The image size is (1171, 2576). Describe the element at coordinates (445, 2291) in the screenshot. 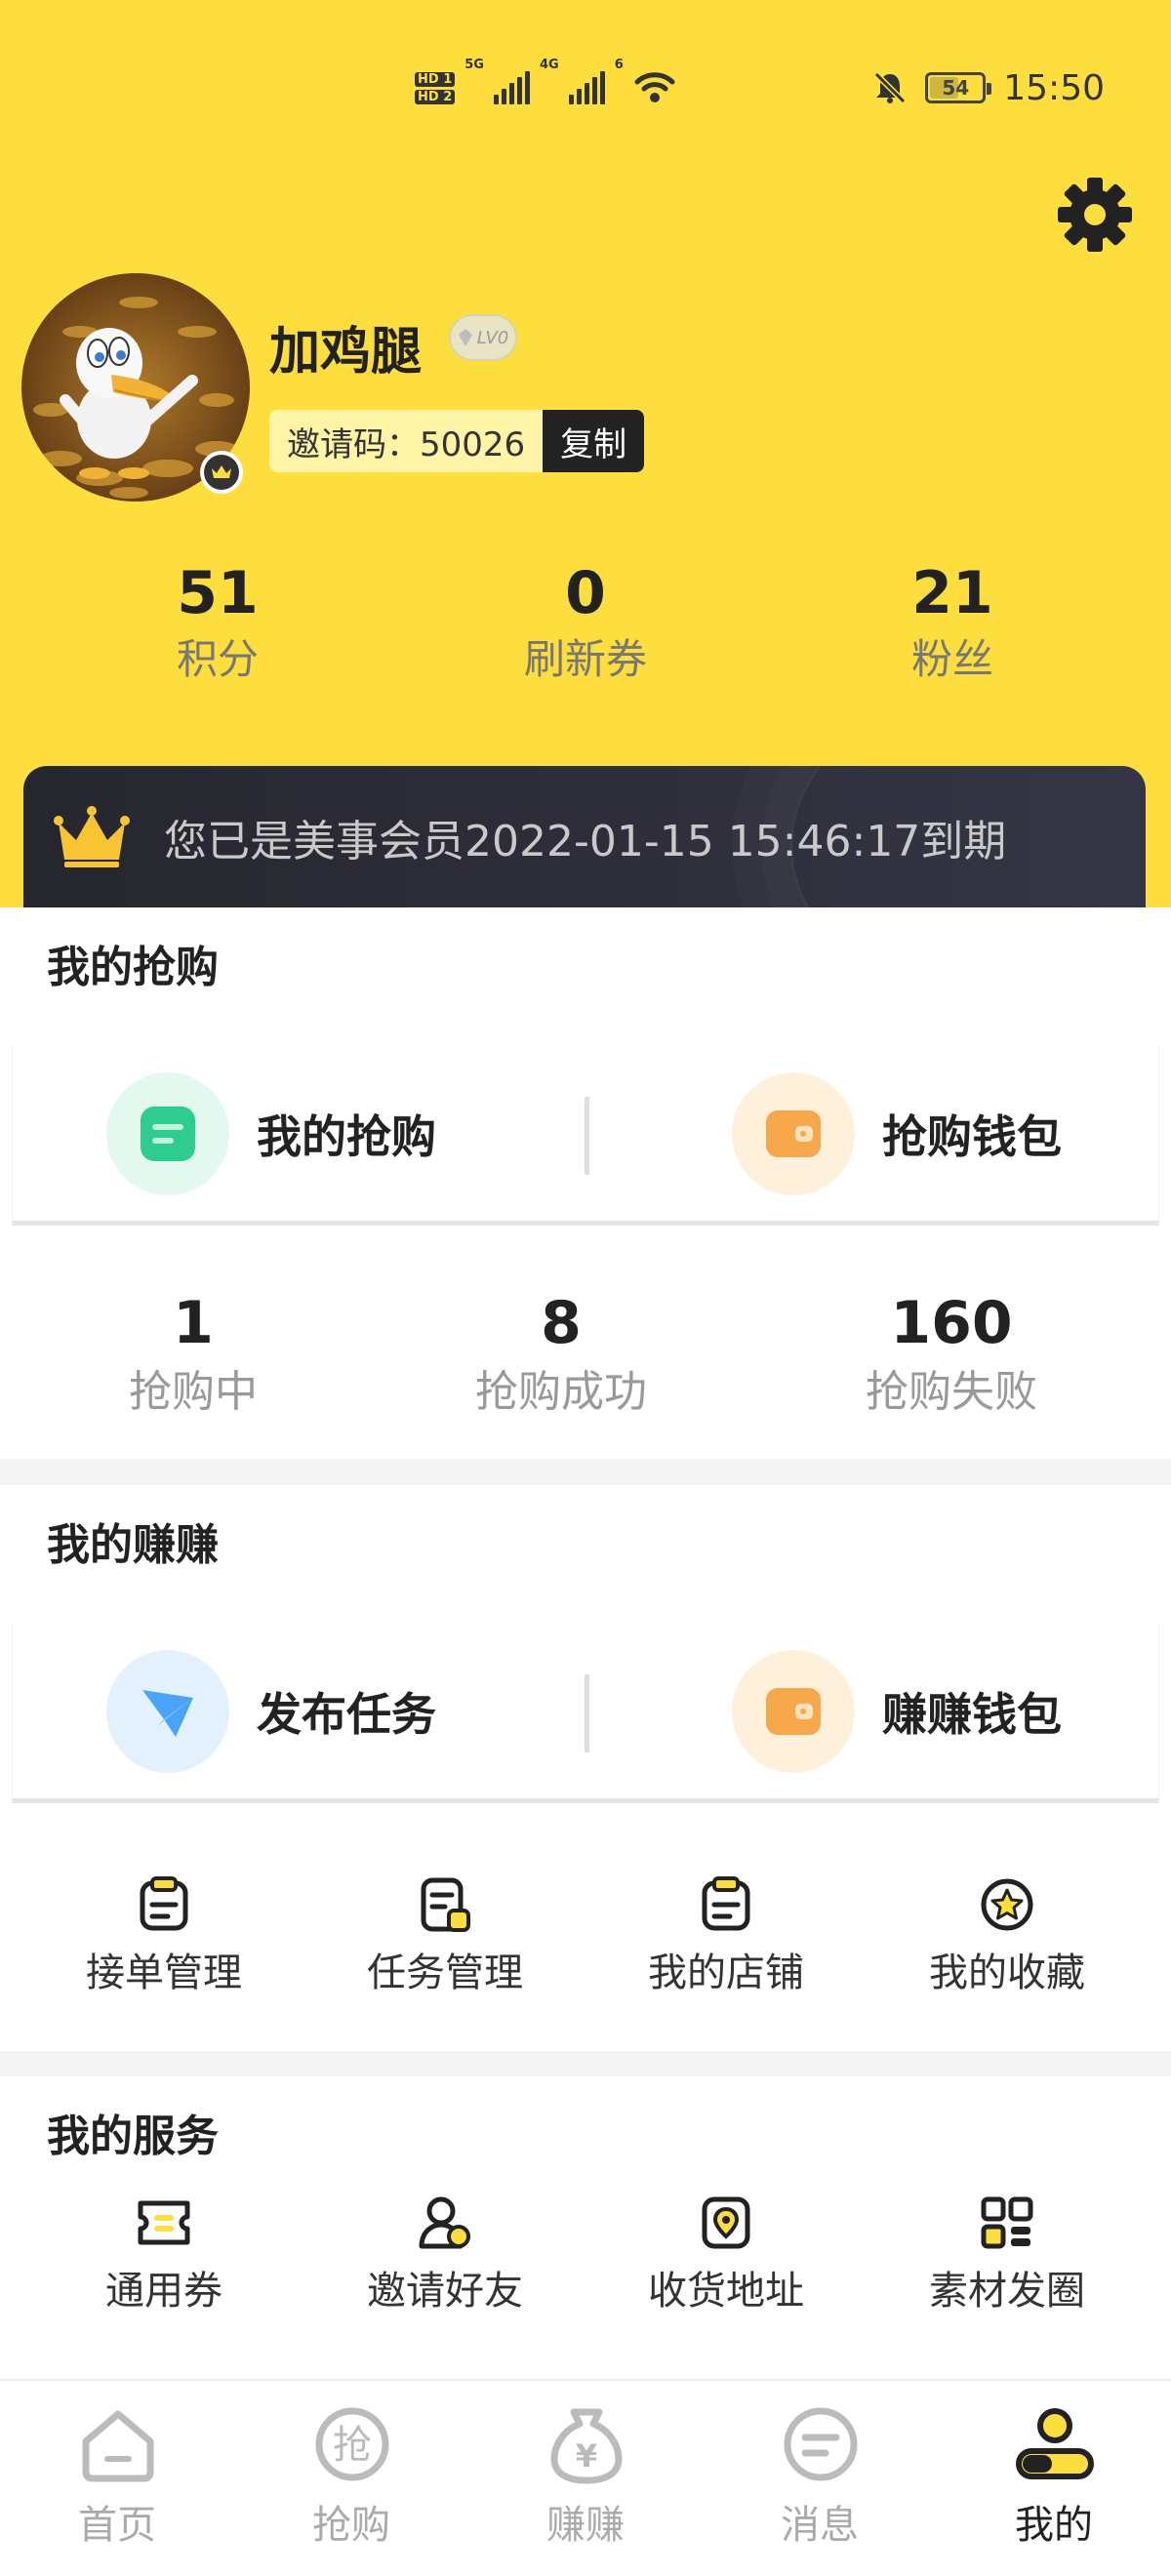

I see `invite-friends-label: 邀请好友` at that location.